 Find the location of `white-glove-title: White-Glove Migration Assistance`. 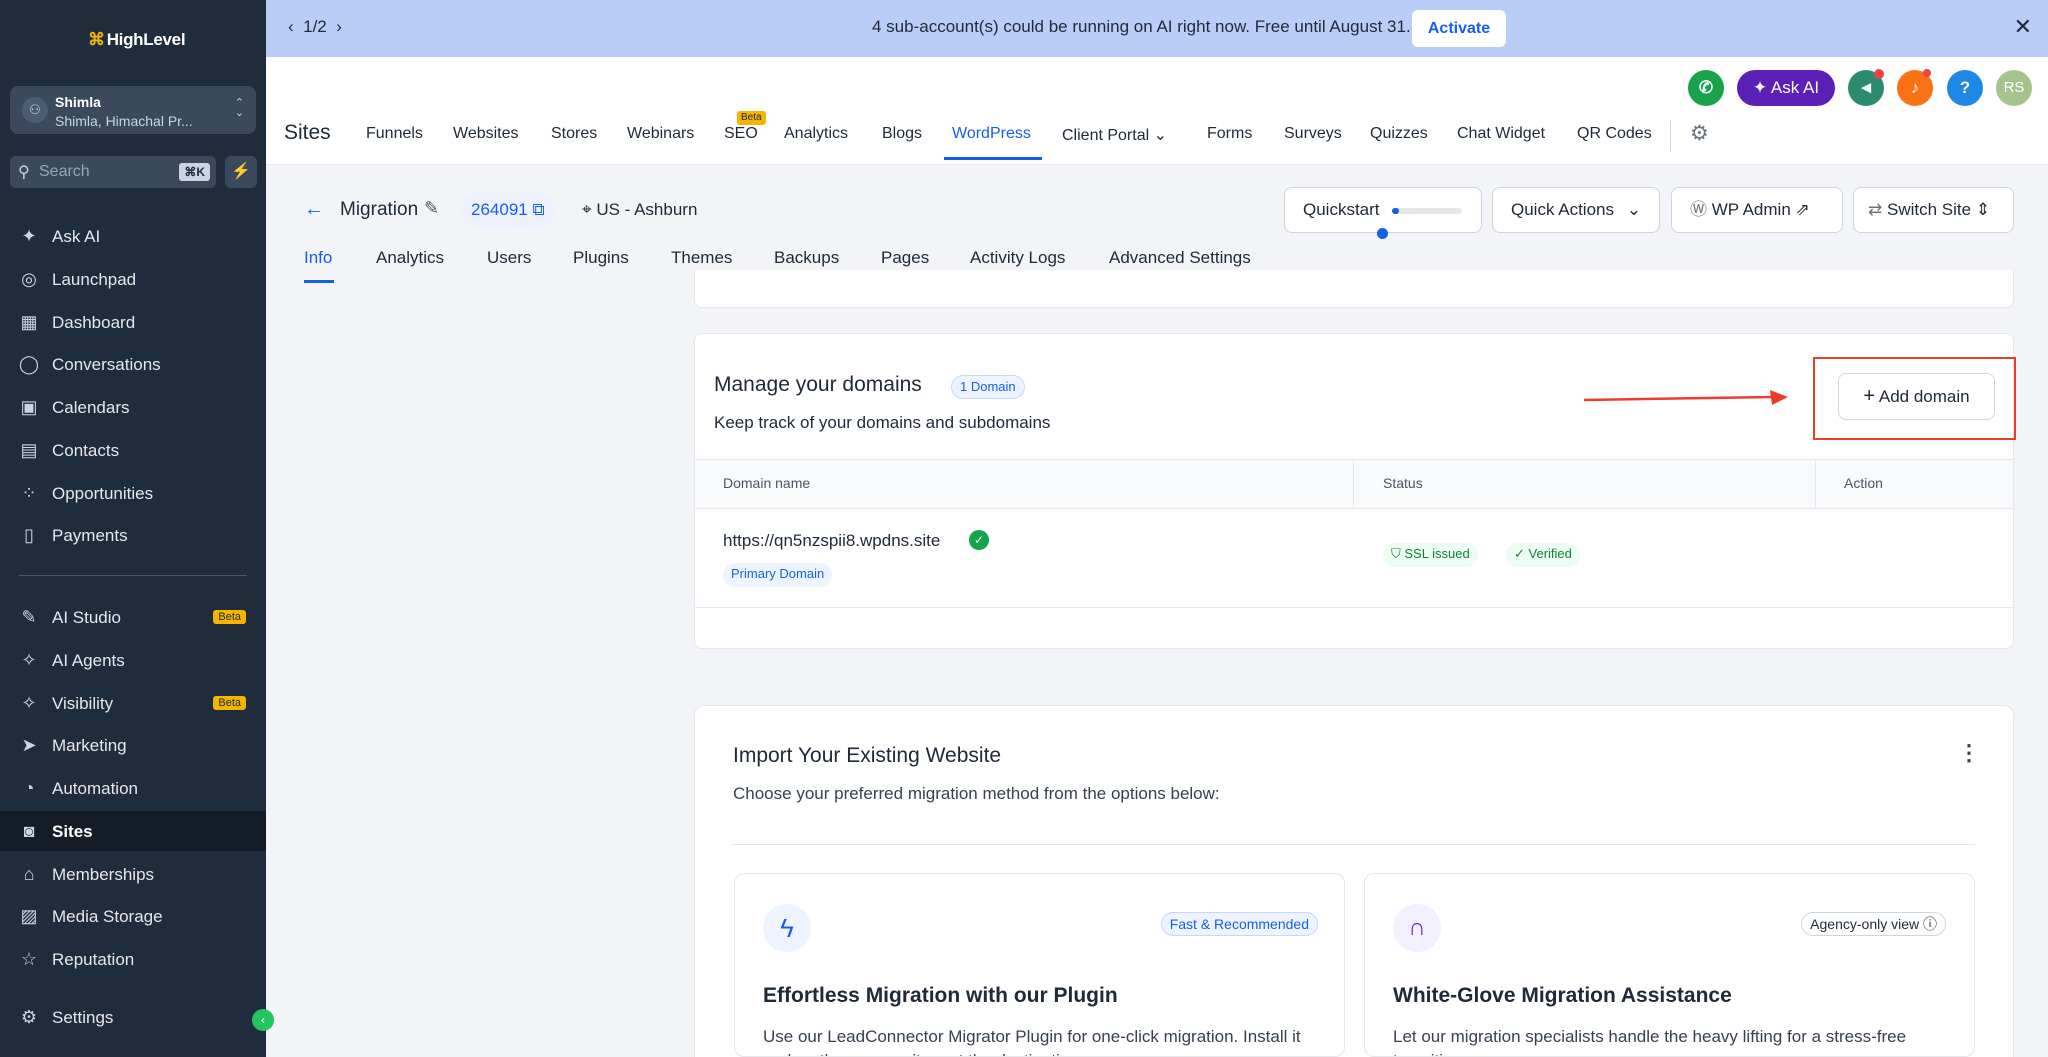

white-glove-title: White-Glove Migration Assistance is located at coordinates (1562, 995).